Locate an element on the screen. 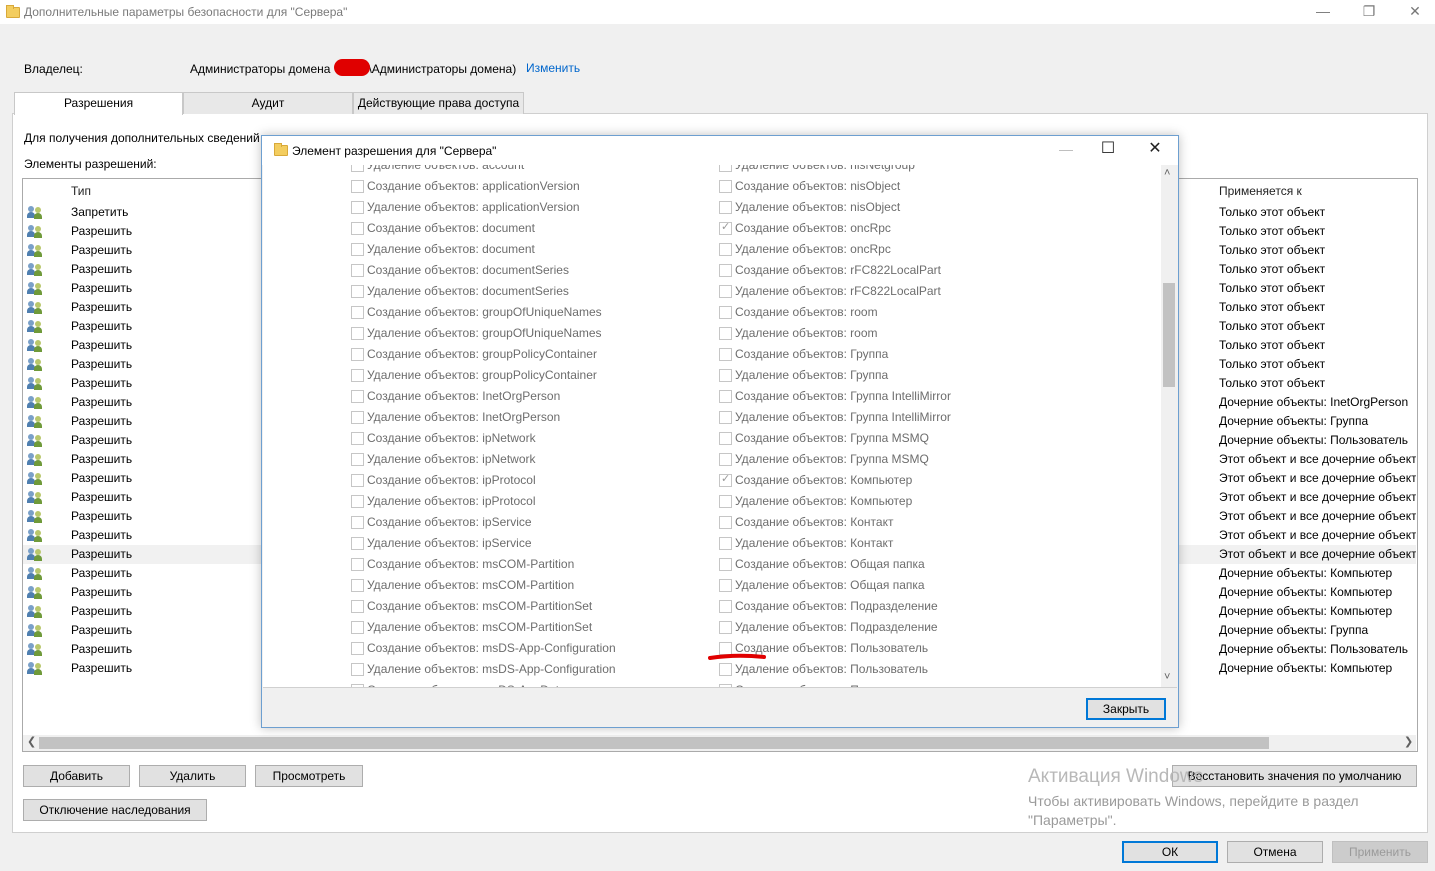 The width and height of the screenshot is (1435, 871). remove-button: Удалить is located at coordinates (192, 776).